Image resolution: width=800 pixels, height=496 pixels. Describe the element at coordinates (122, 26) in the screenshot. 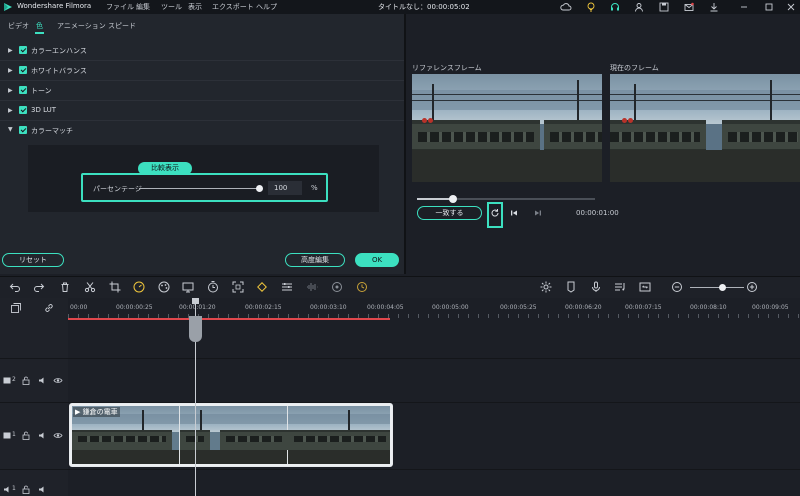

I see `tab-speed: スピード` at that location.